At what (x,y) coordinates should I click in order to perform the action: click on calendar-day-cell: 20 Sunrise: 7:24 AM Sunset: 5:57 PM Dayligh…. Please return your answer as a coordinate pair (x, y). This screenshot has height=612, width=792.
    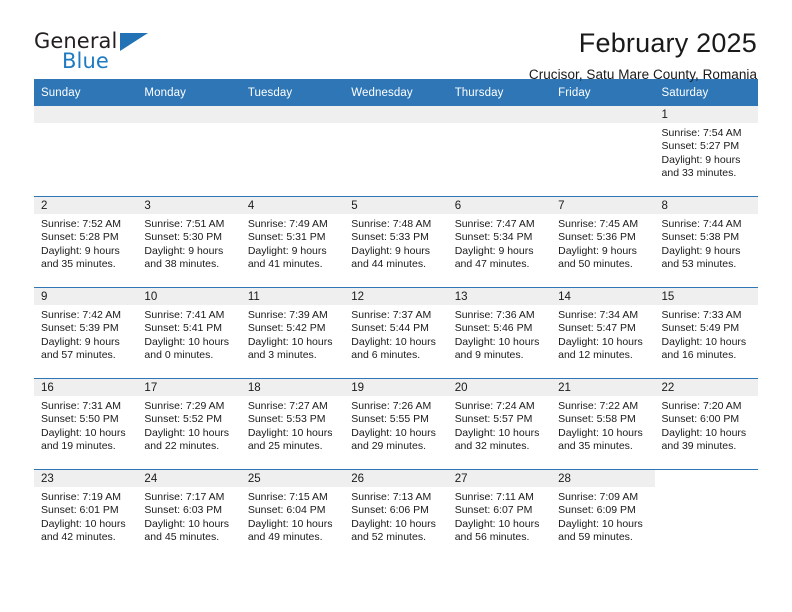
    Looking at the image, I should click on (499, 424).